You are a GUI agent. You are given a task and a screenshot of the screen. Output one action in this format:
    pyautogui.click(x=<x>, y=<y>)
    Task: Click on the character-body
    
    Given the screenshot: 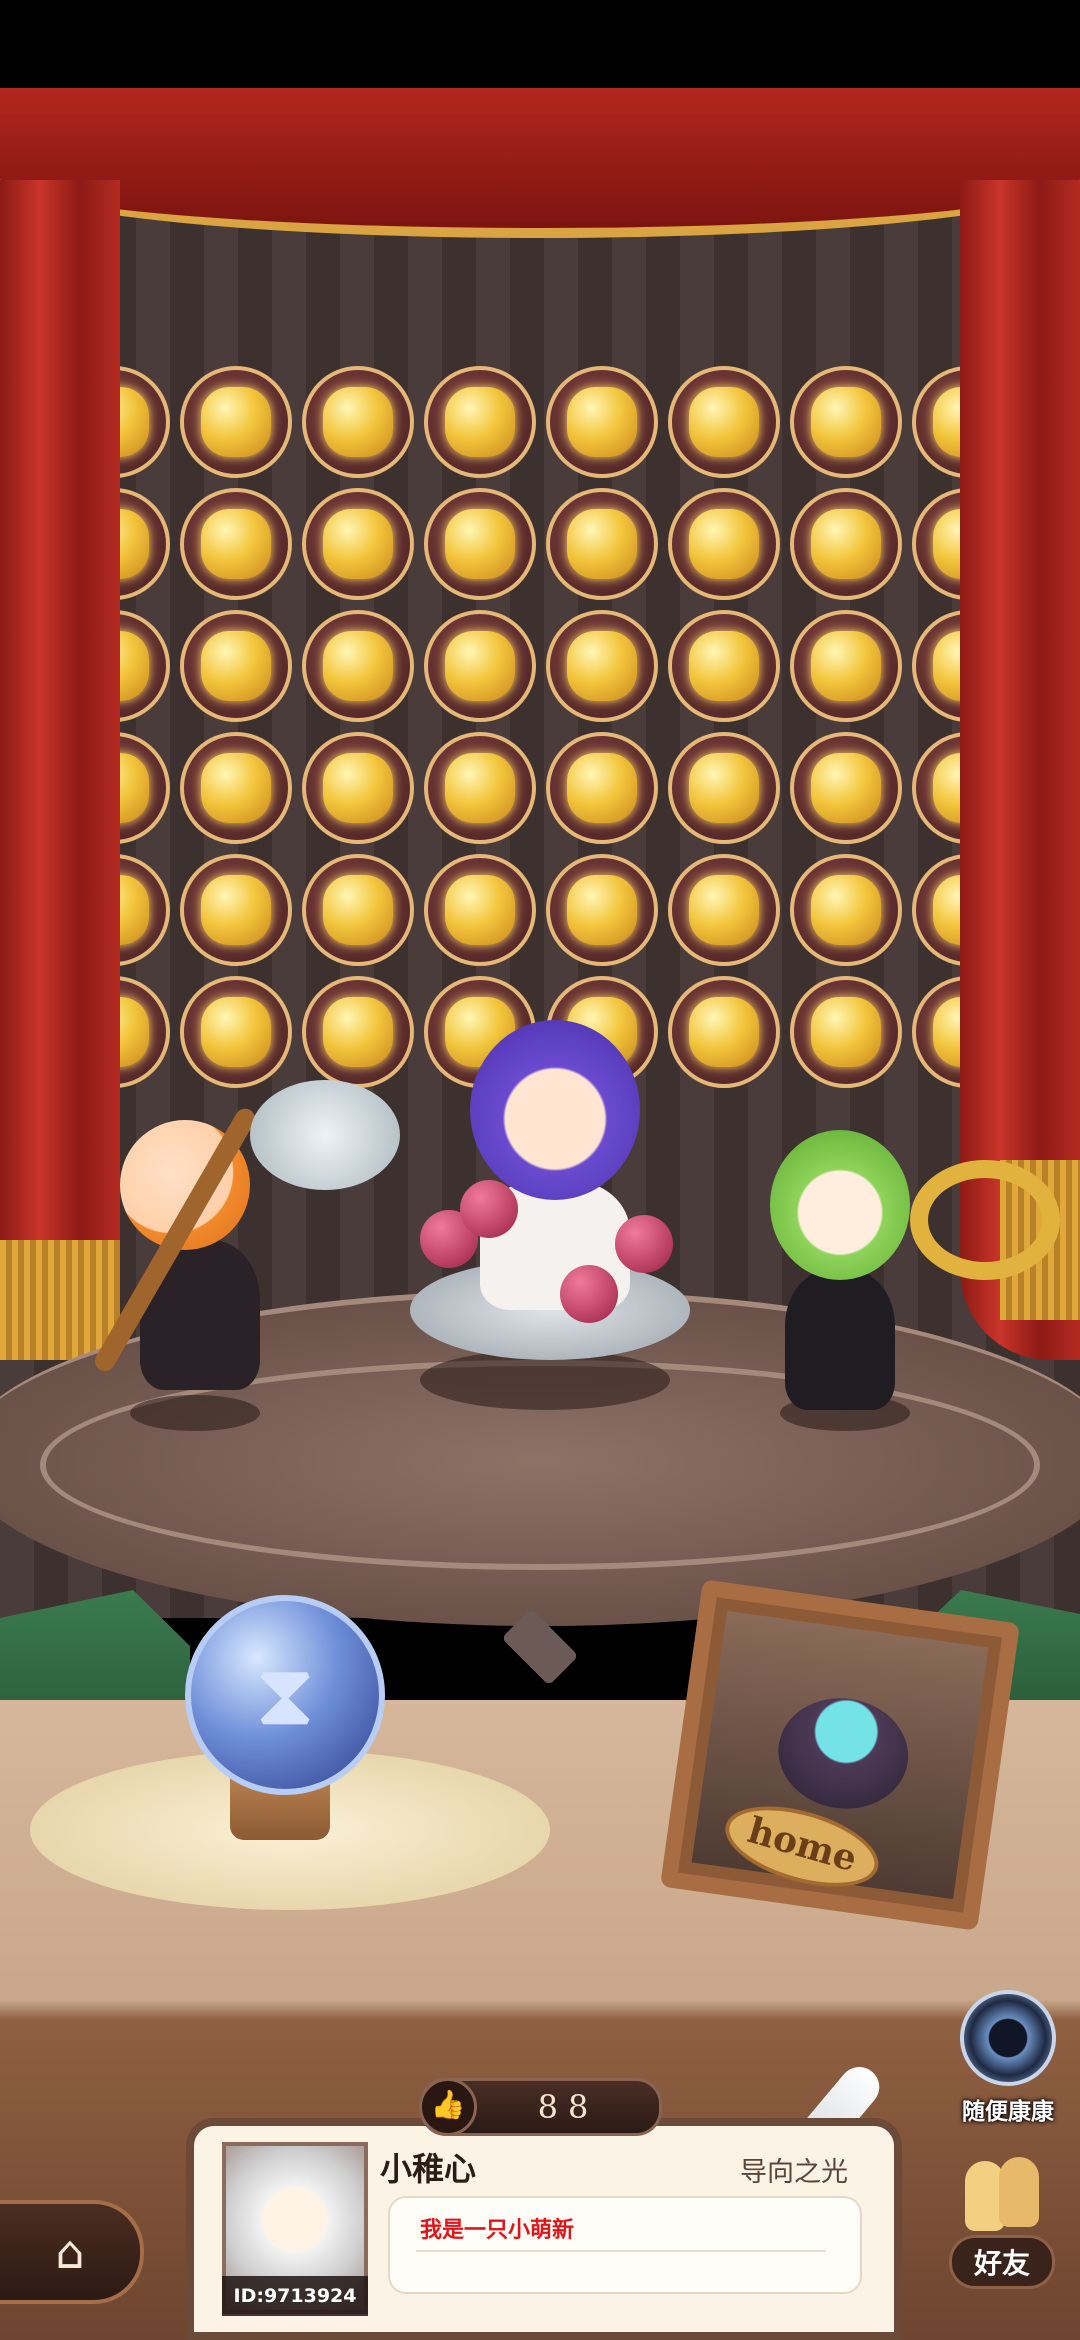 What is the action you would take?
    pyautogui.click(x=840, y=1340)
    